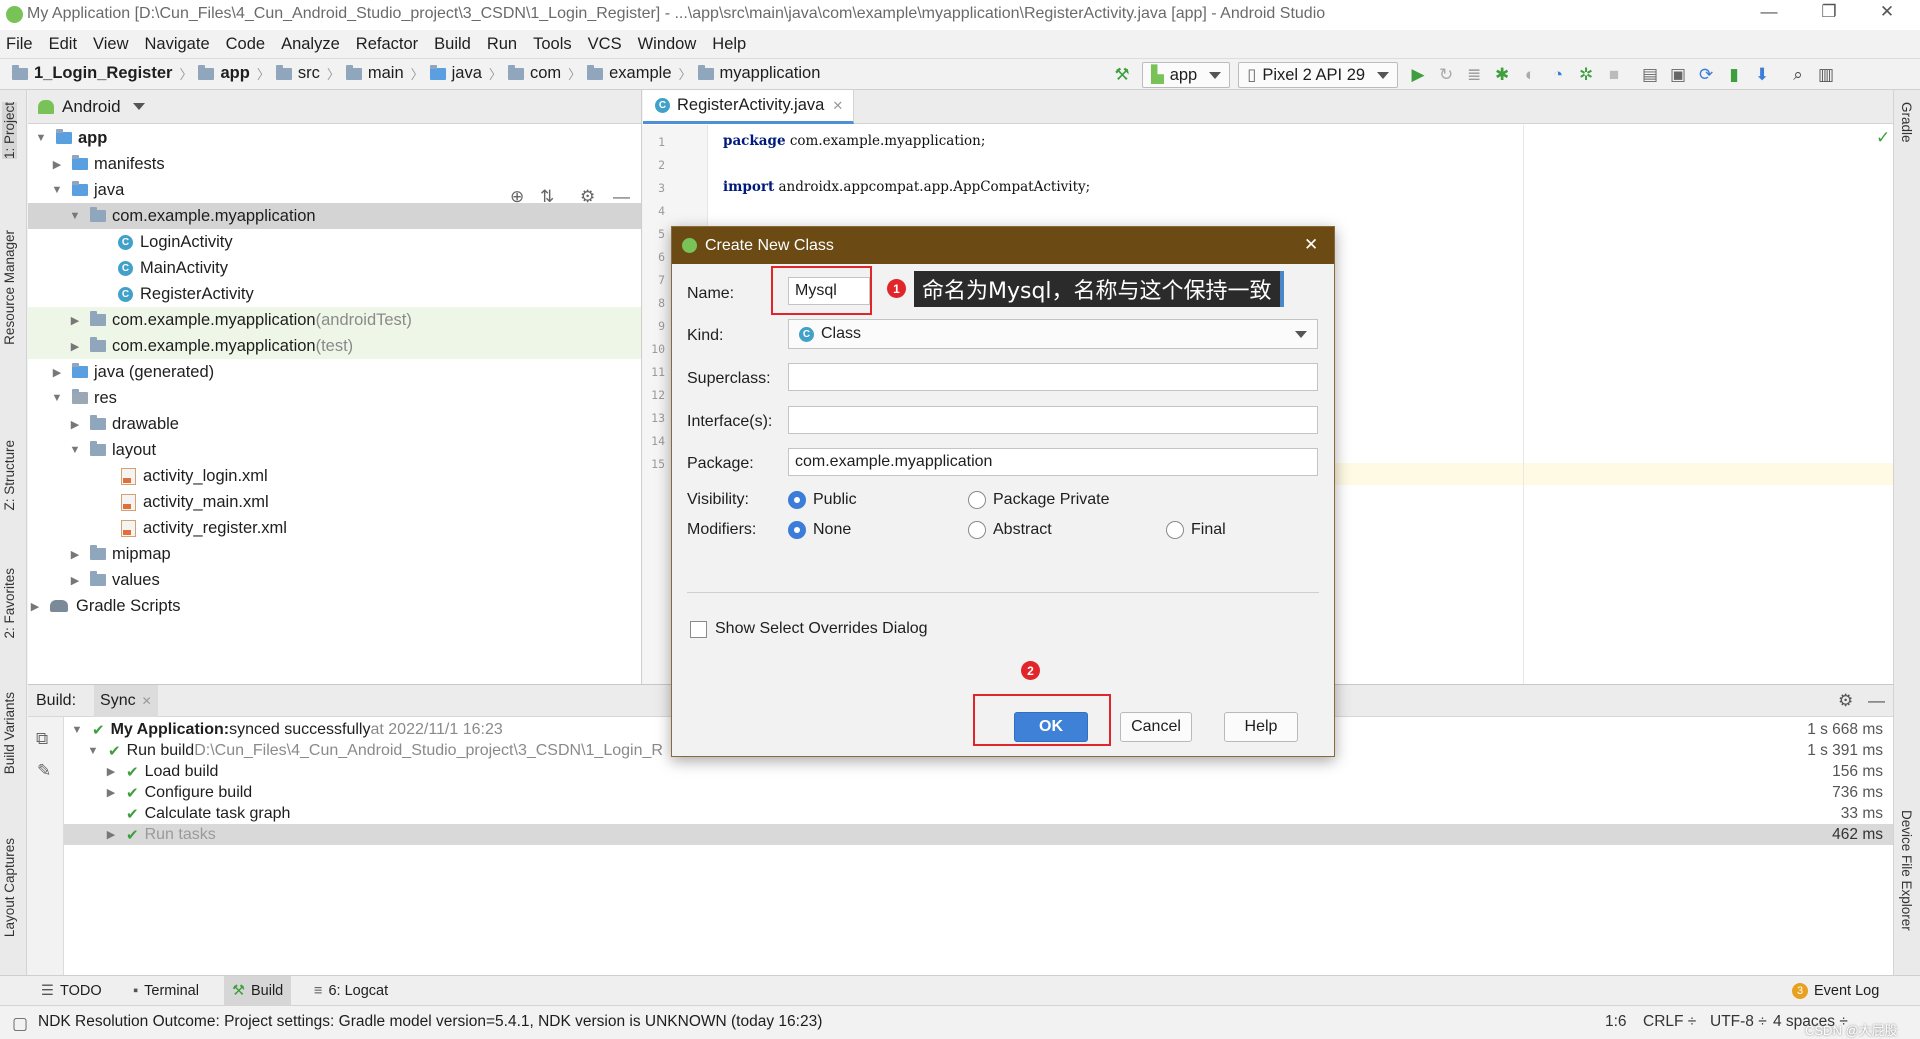 The width and height of the screenshot is (1920, 1039). What do you see at coordinates (110, 44) in the screenshot?
I see `menu-view: View` at bounding box center [110, 44].